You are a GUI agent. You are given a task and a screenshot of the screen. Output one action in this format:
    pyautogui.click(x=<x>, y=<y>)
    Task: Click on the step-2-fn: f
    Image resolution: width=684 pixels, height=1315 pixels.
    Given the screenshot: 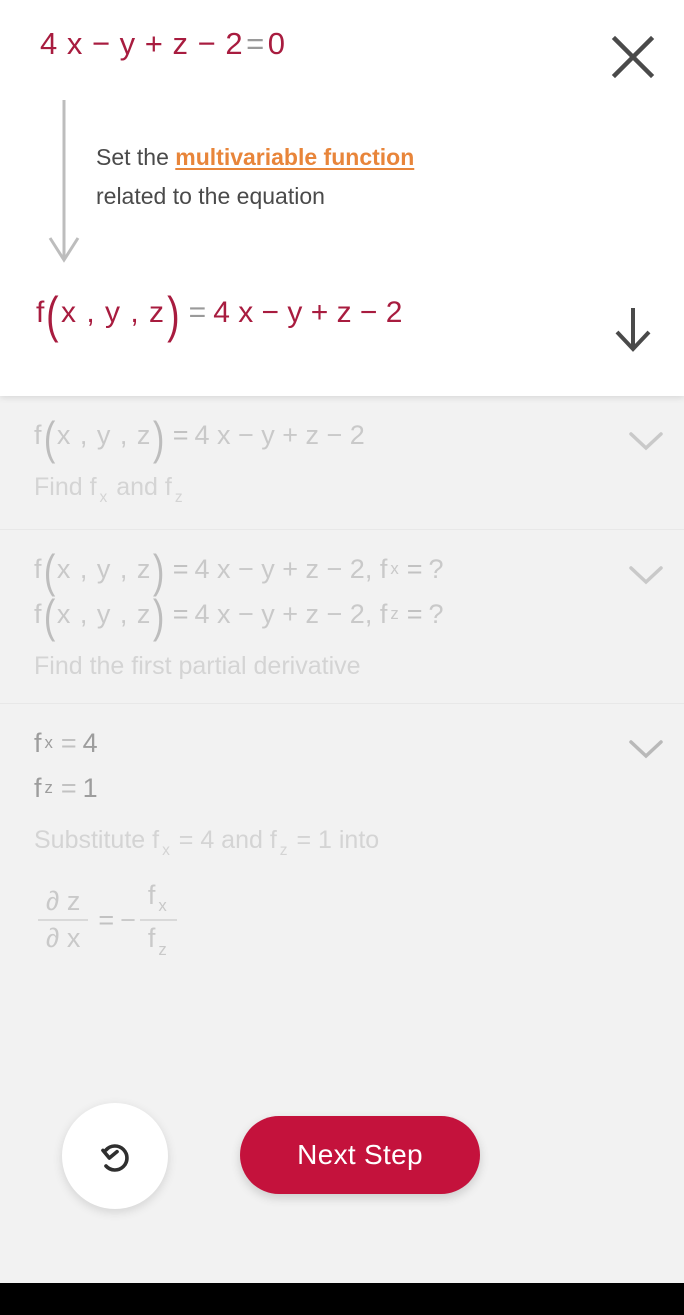 What is the action you would take?
    pyautogui.click(x=38, y=568)
    